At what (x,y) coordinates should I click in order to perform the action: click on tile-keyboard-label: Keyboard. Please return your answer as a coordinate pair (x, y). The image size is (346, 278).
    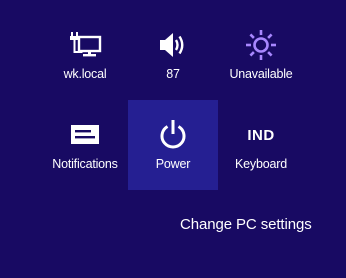
    Looking at the image, I should click on (261, 164).